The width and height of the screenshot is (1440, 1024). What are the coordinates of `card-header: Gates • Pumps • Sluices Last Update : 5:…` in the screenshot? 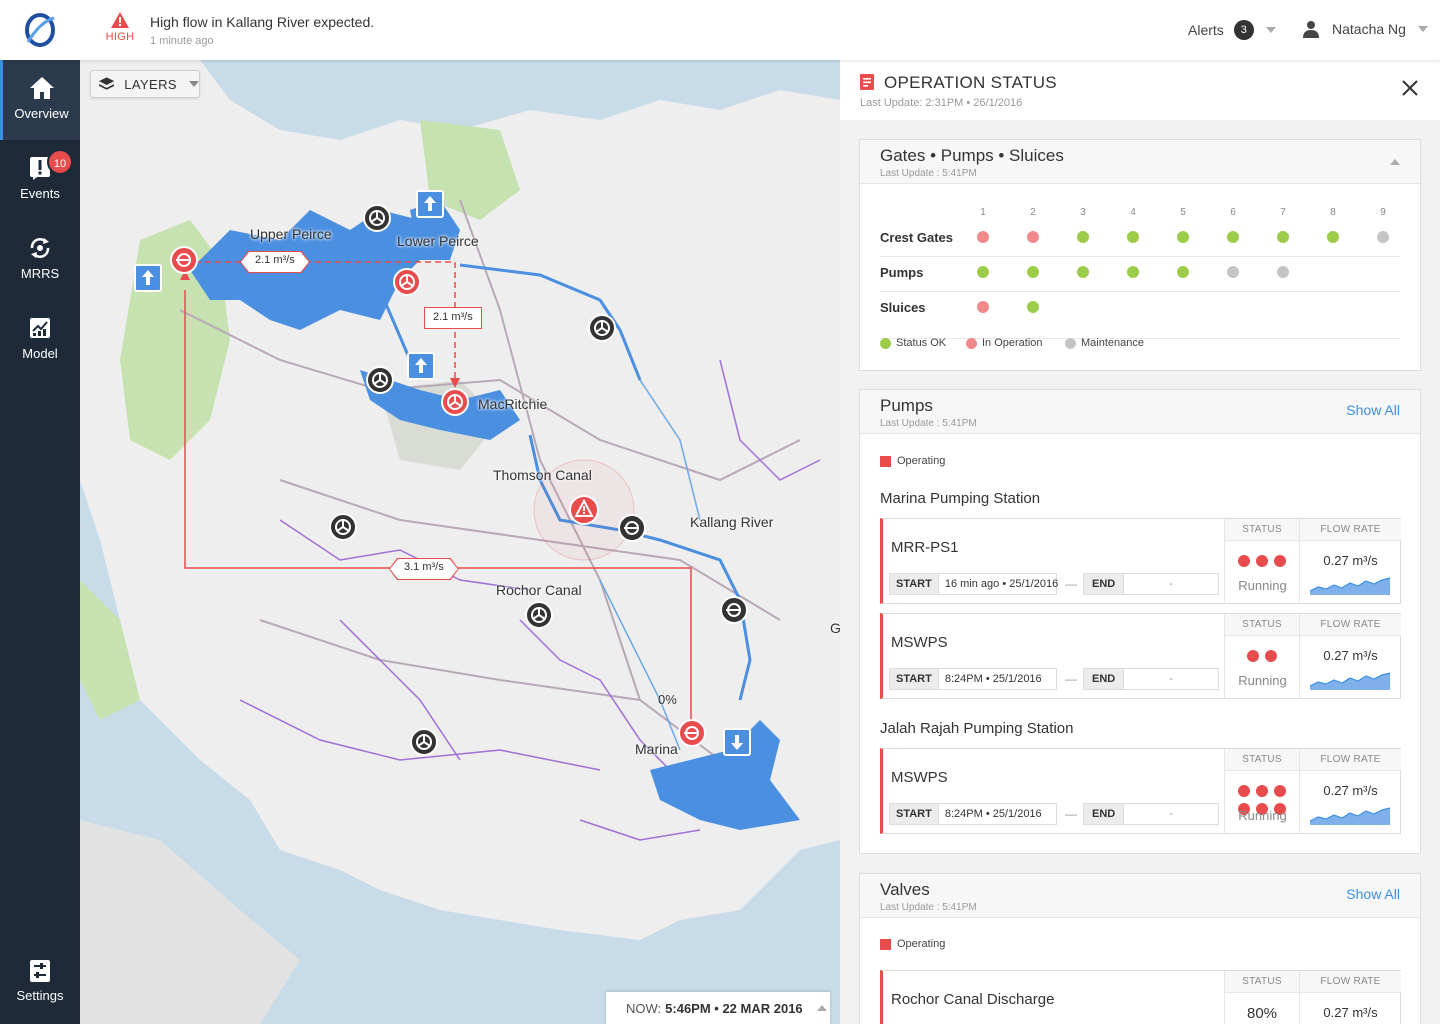 It's located at (1140, 162).